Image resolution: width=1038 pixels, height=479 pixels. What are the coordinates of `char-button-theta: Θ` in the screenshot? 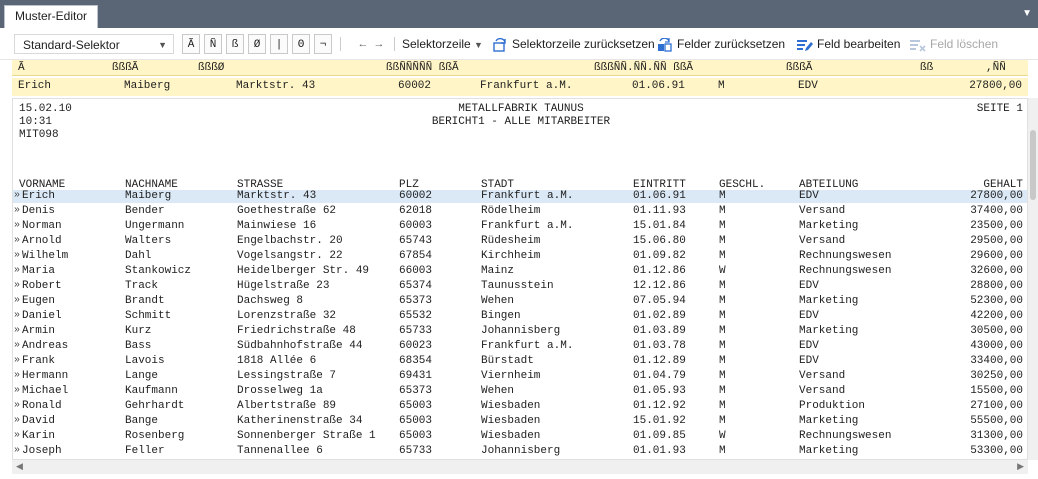 It's located at (301, 44).